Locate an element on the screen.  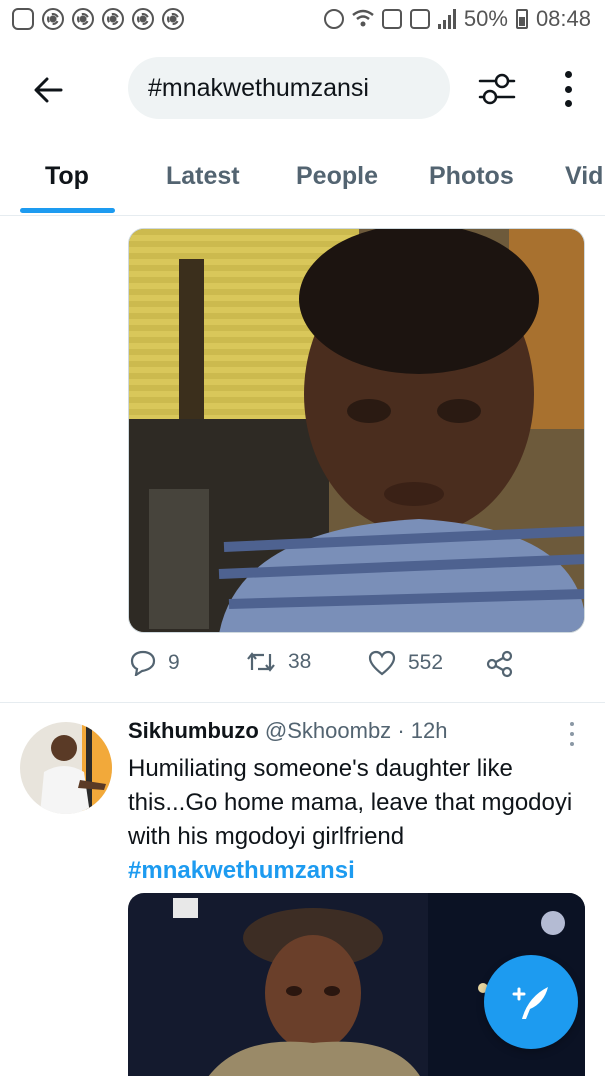
heart-icon is located at coordinates (382, 663).